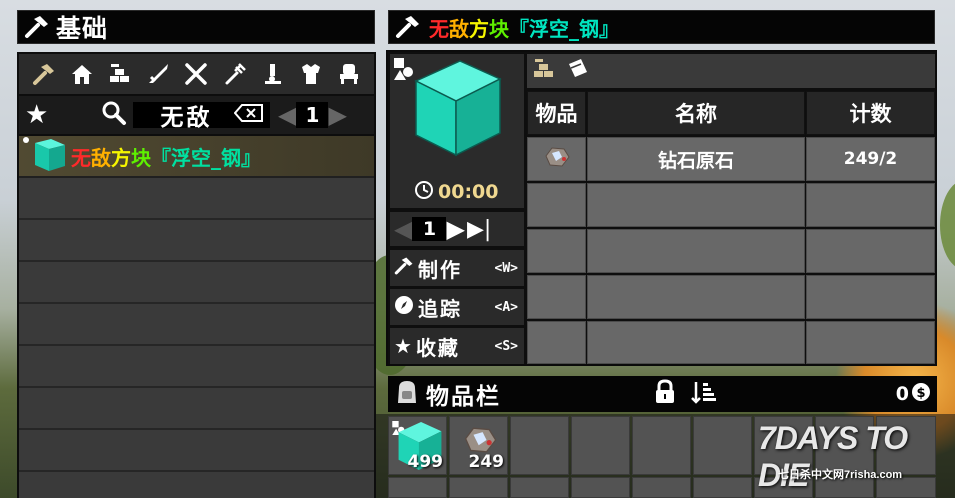 The width and height of the screenshot is (955, 498). I want to click on slot-count: 249, so click(486, 462).